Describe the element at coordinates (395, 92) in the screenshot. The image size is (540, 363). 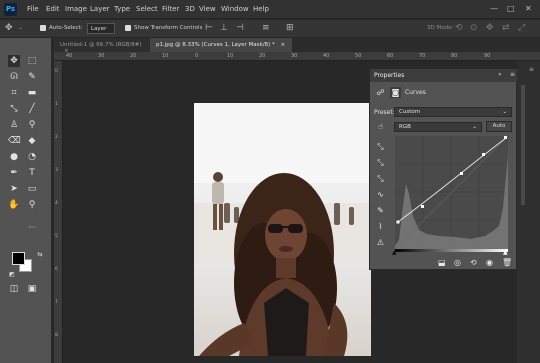
I see `layer-mask-icon: ◙` at that location.